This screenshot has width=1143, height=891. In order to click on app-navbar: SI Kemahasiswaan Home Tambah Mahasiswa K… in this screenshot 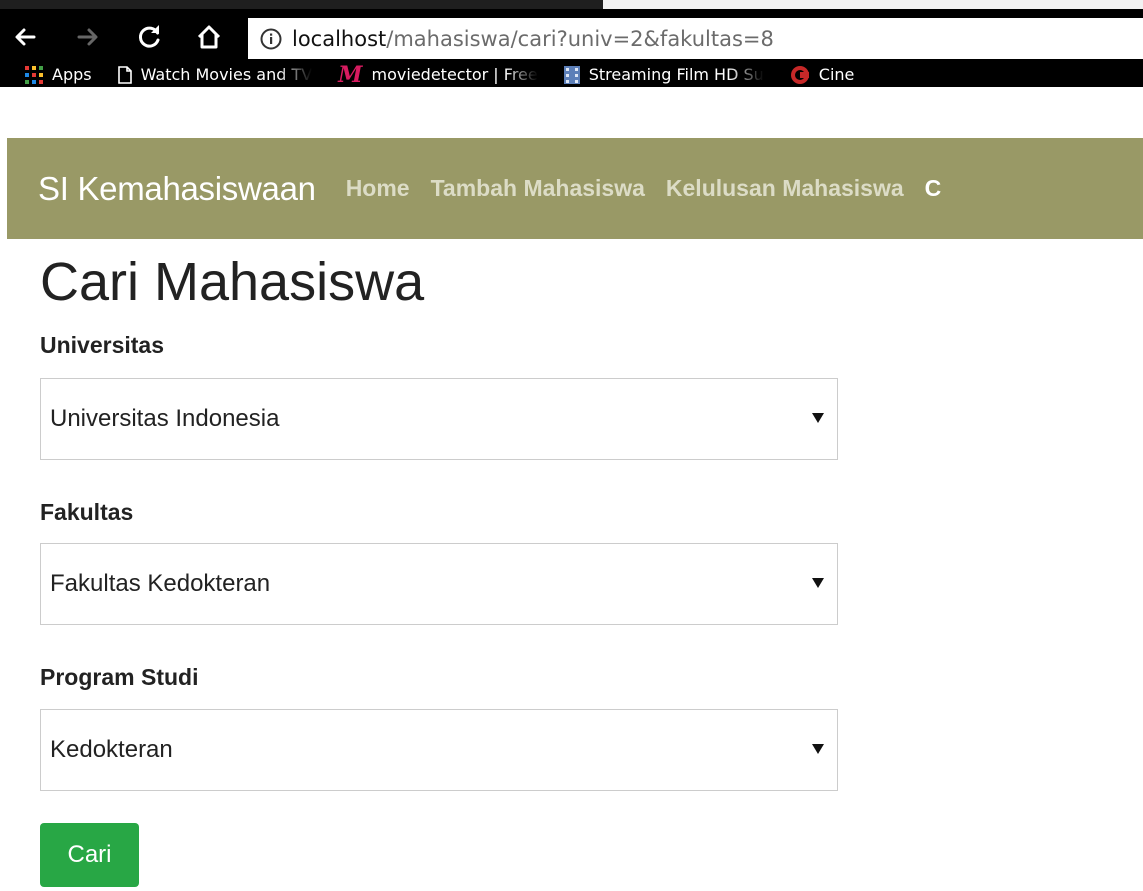, I will do `click(575, 188)`.